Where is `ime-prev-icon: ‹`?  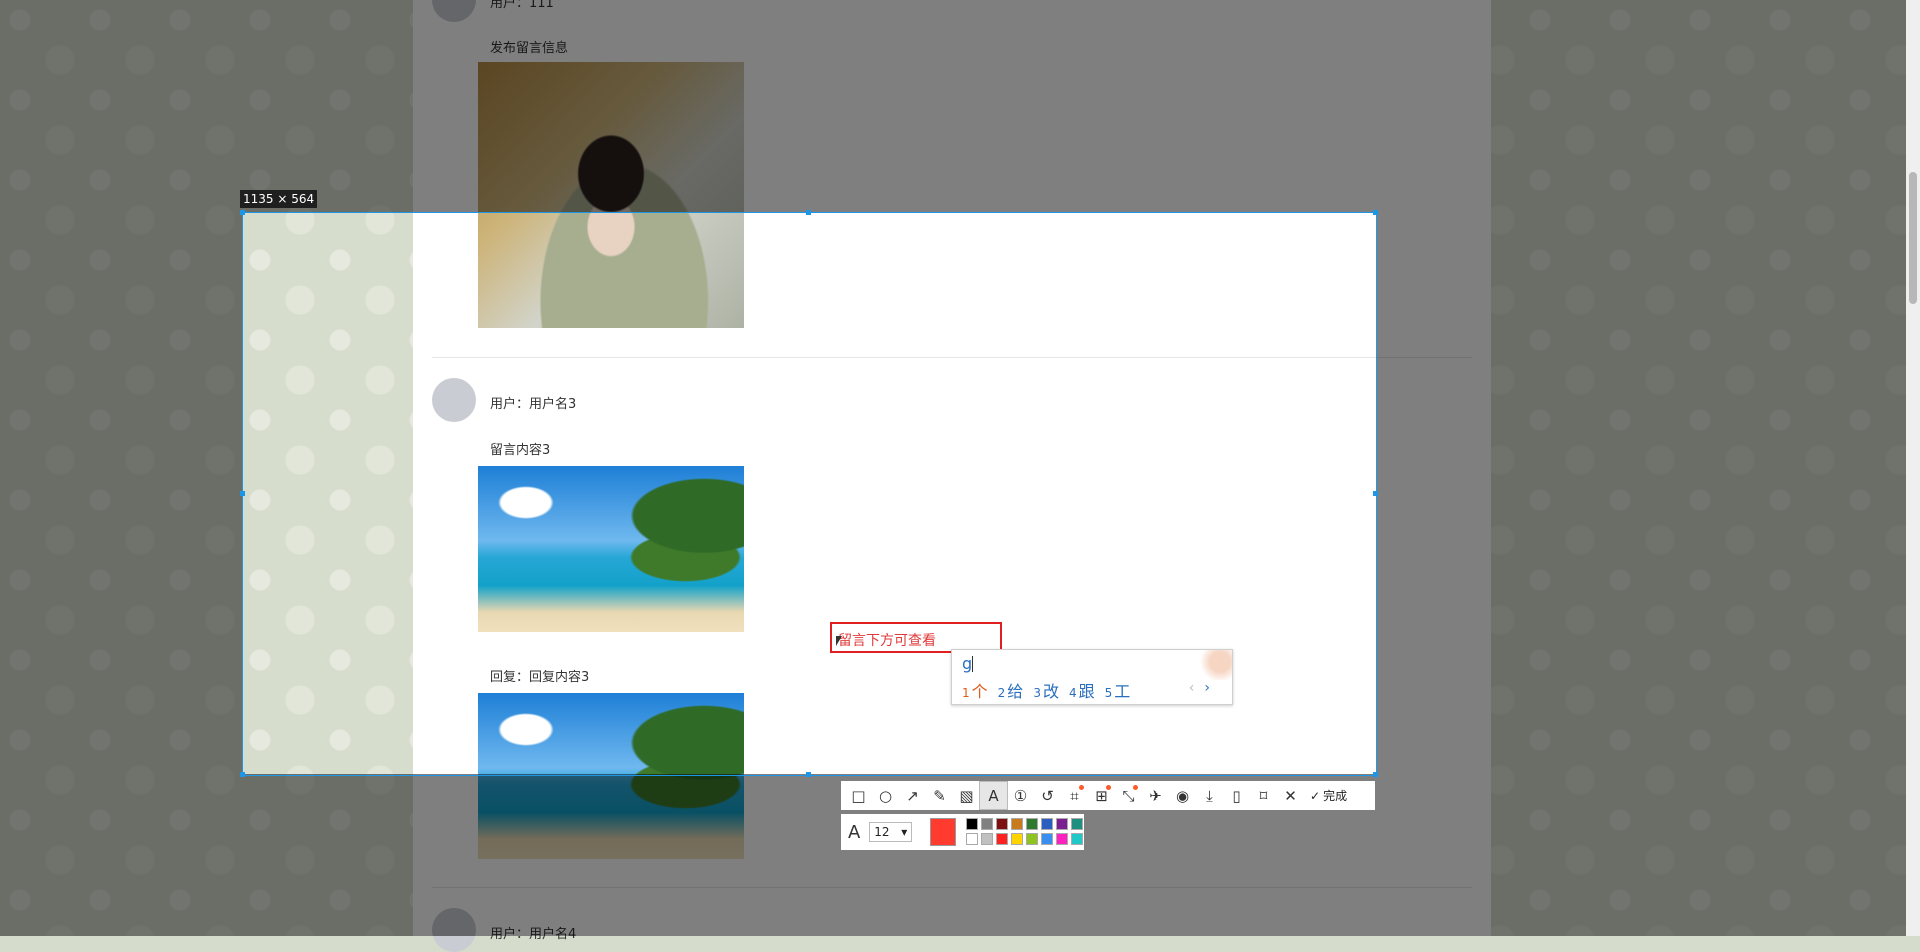 ime-prev-icon: ‹ is located at coordinates (1192, 688).